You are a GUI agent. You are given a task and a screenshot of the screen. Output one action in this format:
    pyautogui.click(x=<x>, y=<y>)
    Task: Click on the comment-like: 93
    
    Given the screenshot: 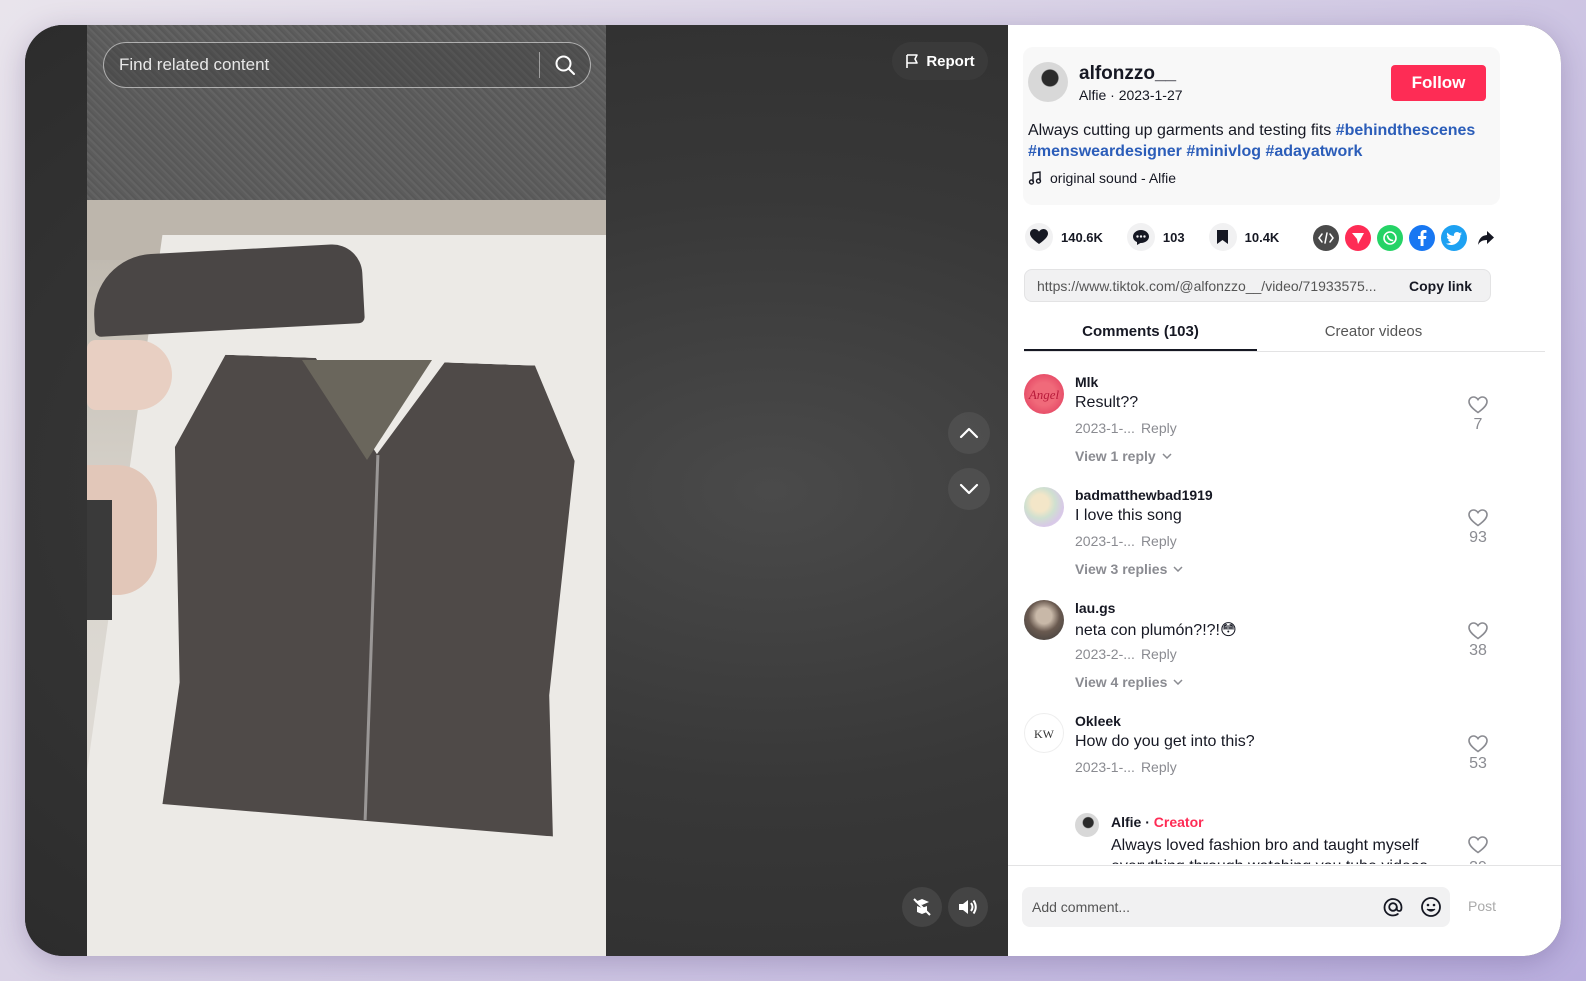 What is the action you would take?
    pyautogui.click(x=1478, y=528)
    